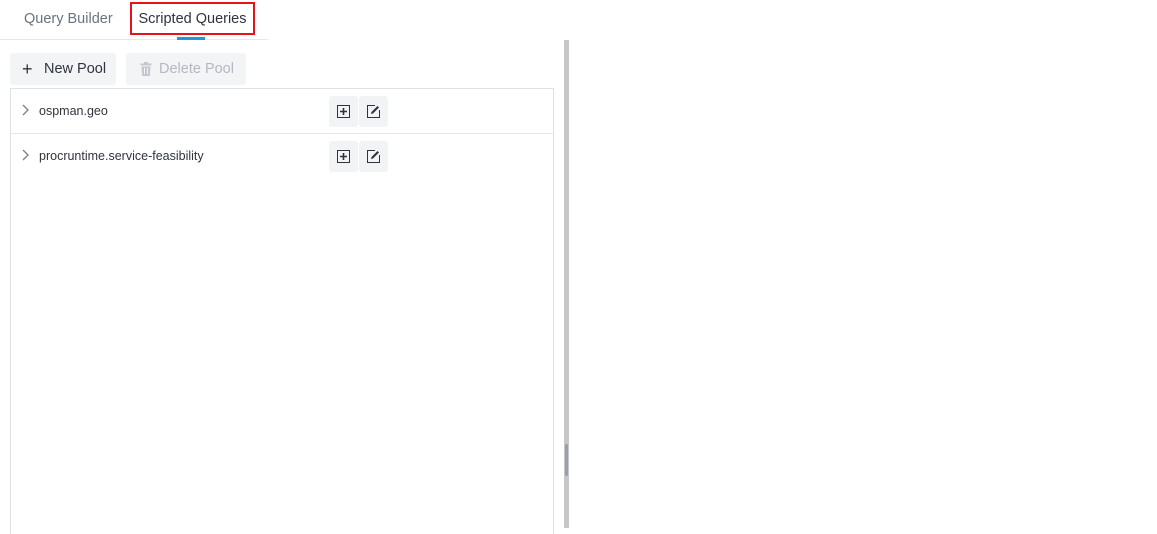  What do you see at coordinates (282, 111) in the screenshot?
I see `pool-row: ospman.geo` at bounding box center [282, 111].